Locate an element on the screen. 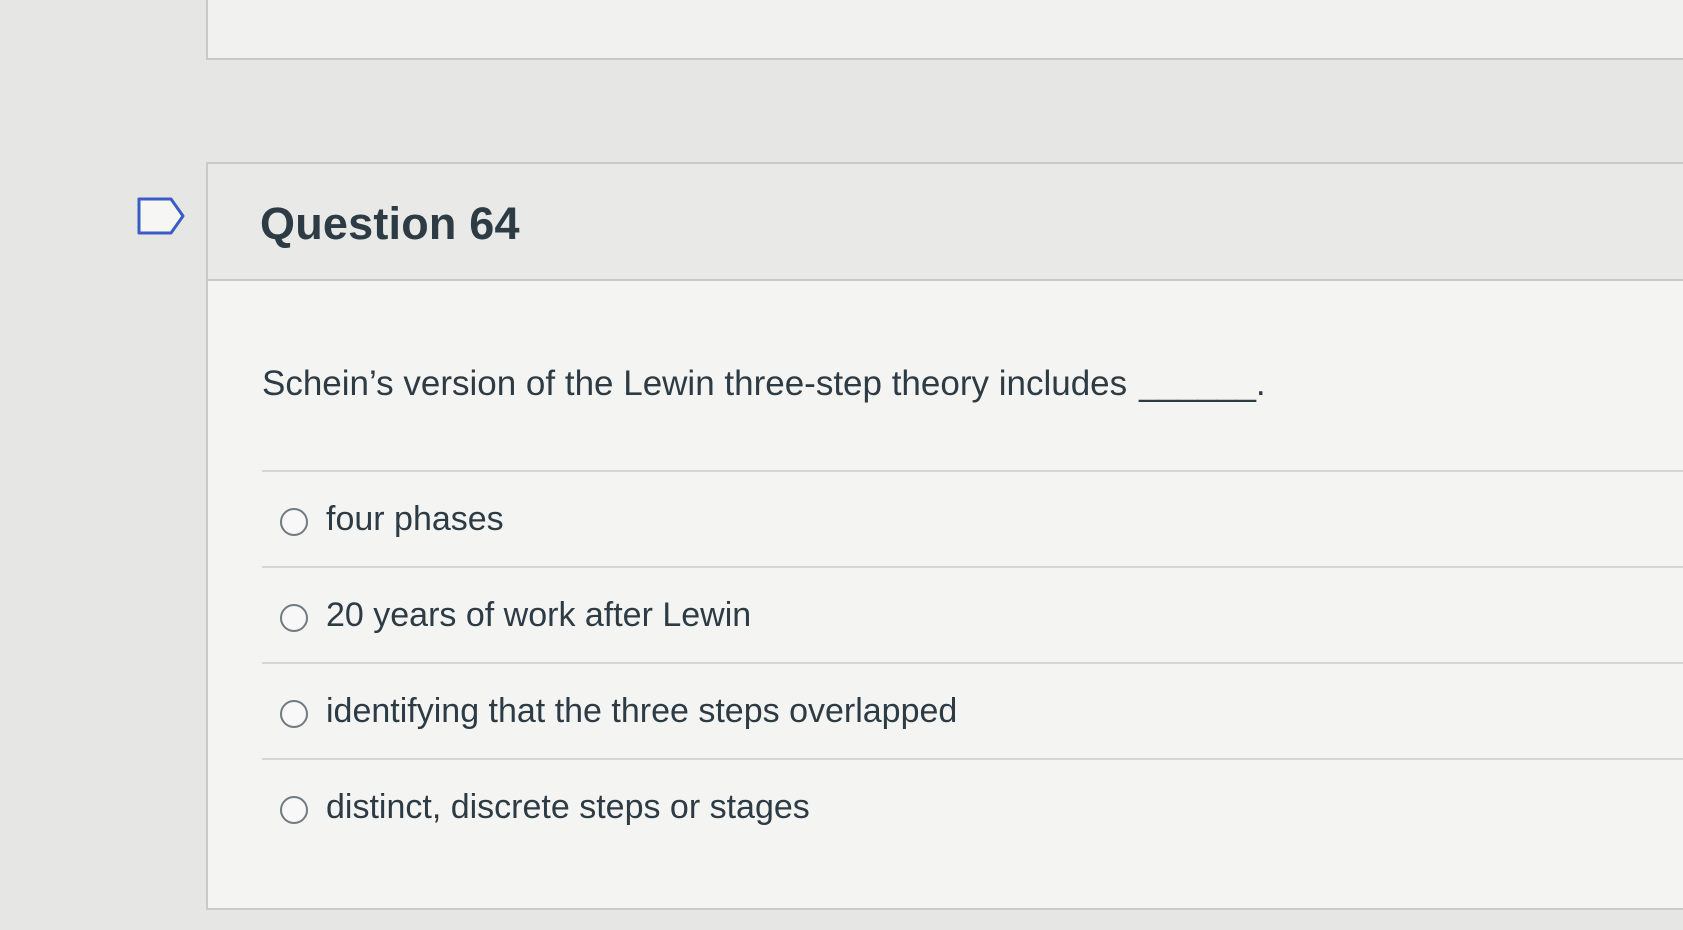 The width and height of the screenshot is (1683, 930). answer-label: four phases is located at coordinates (415, 519).